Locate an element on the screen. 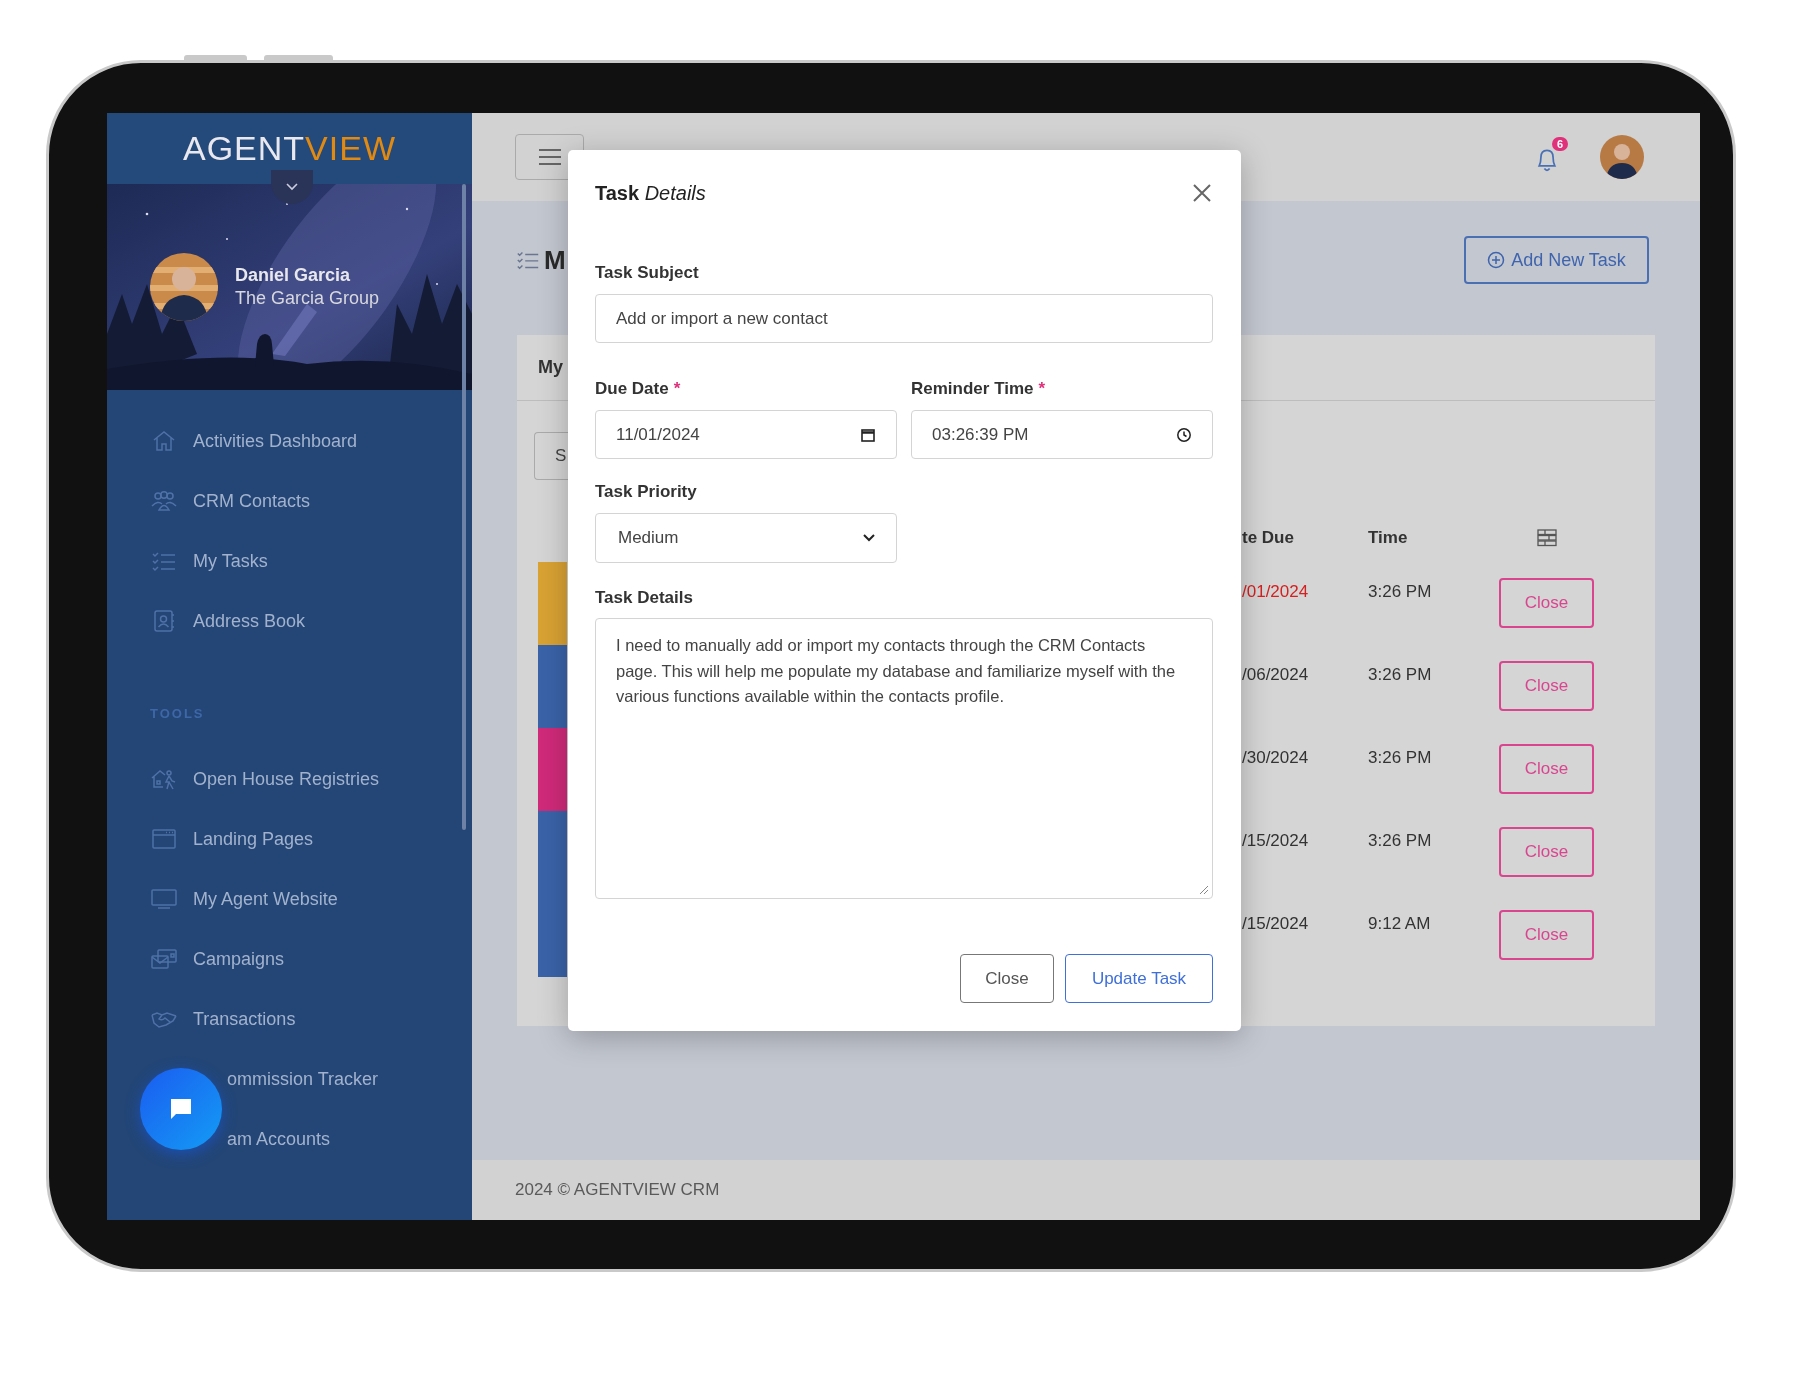 The height and width of the screenshot is (1400, 1800). card-title: My is located at coordinates (550, 367).